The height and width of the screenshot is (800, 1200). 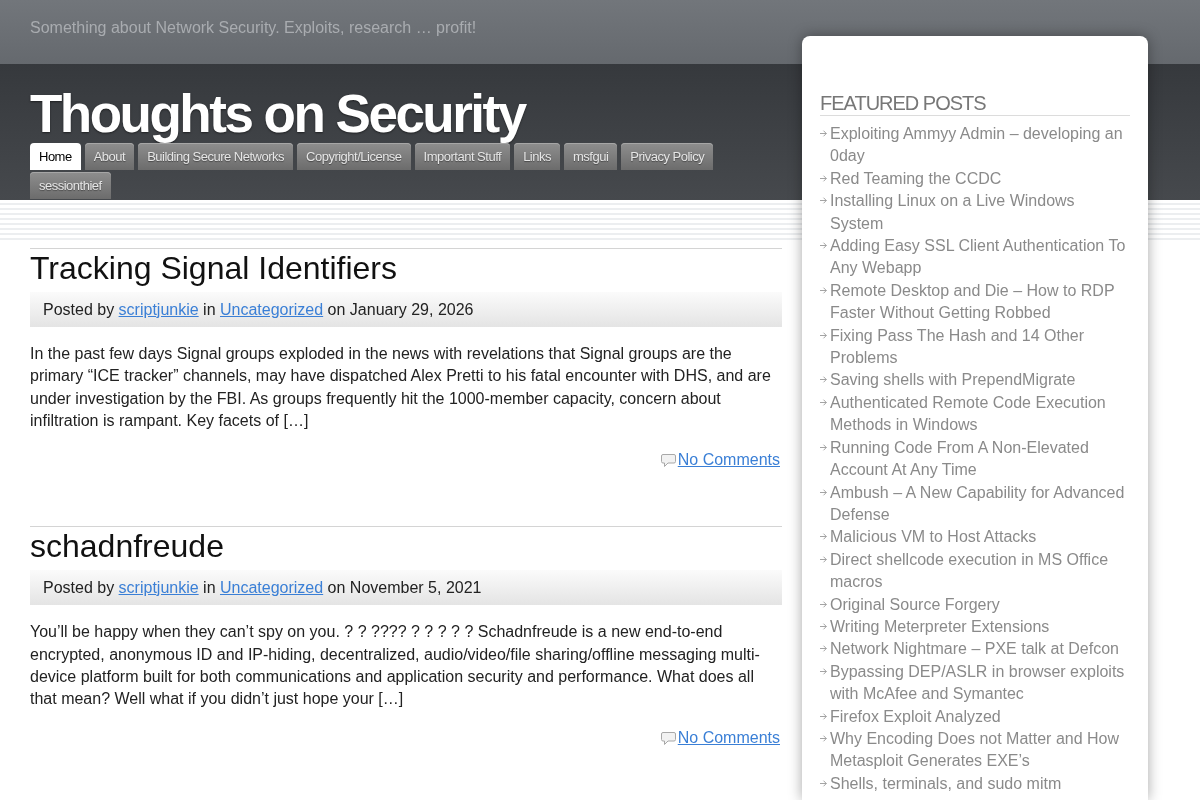 What do you see at coordinates (401, 388) in the screenshot?
I see `post-excerpt: In the past few days Signal groups exploded in the news with revelations that Signal groups are the primary “ICE tracker” channels, may have dispatched Alex Pretti to his fatal encounter with DHS, and are under investigation by the FBI. As groups frequently hit the 1000-member capacity, concern about infiltration is rampant. Key facets of […]` at bounding box center [401, 388].